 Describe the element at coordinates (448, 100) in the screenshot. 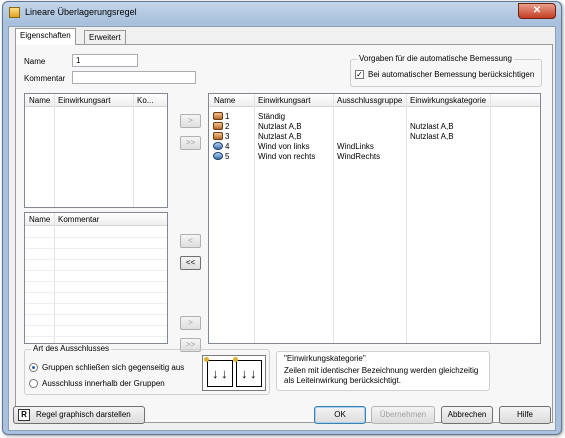

I see `column-header-einwirkungskategorie: Einwirkungskategorie` at that location.